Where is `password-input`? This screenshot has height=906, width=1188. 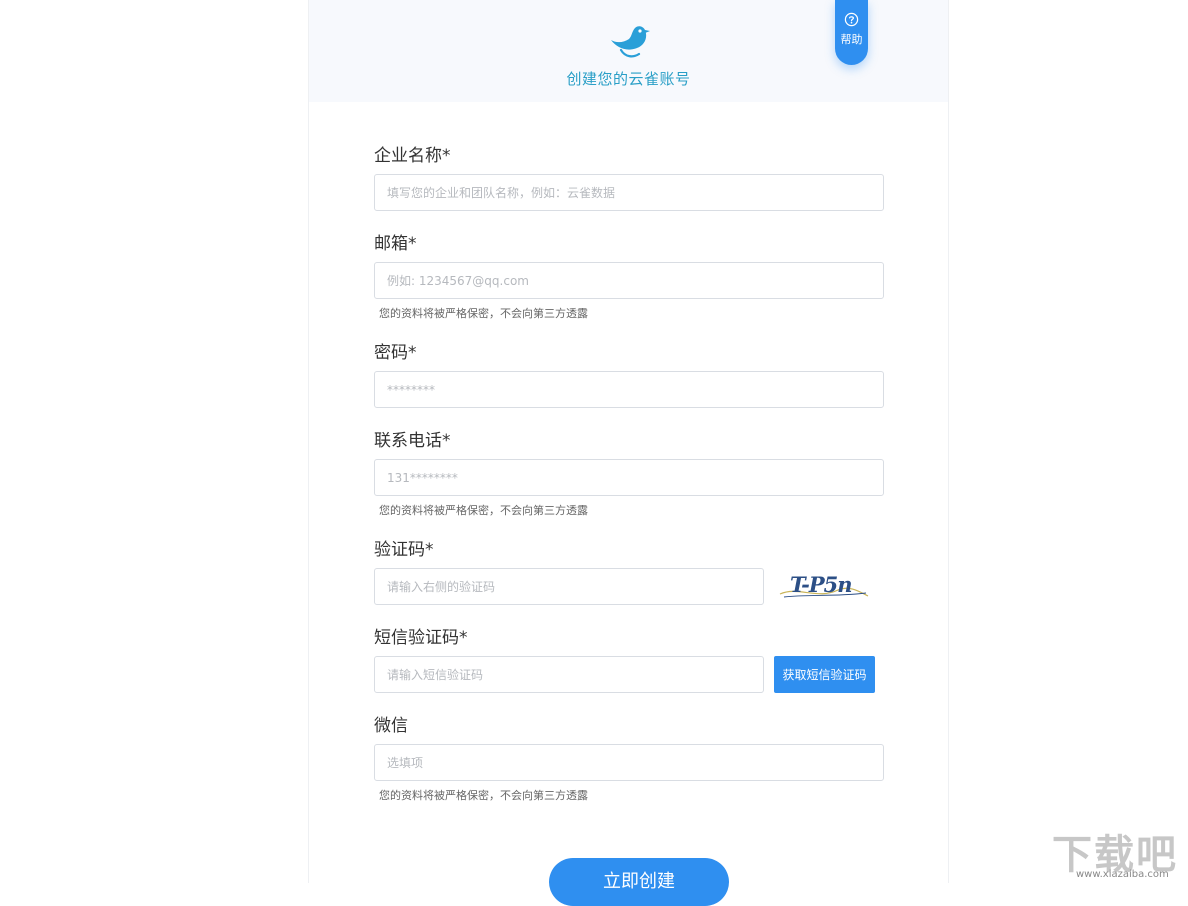 password-input is located at coordinates (629, 389).